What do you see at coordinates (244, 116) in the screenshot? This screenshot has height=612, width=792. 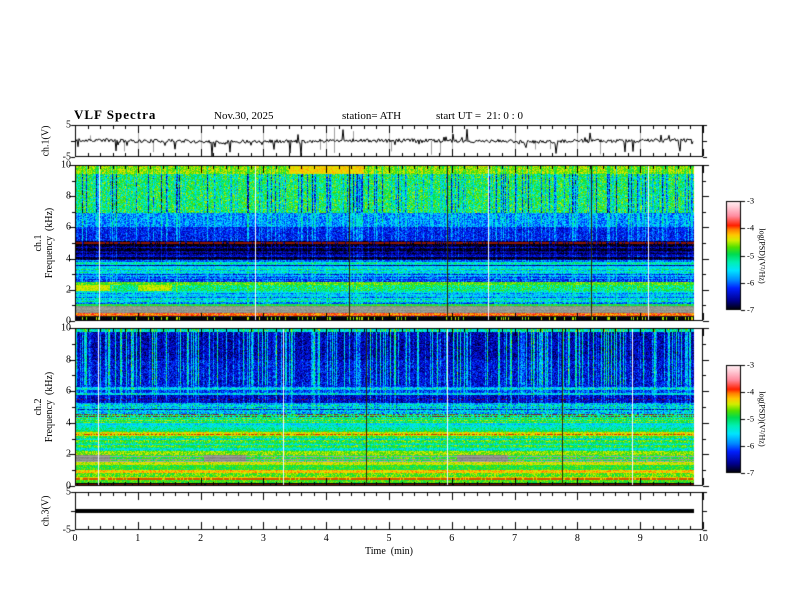 I see `plot-date: Nov.30, 2025` at bounding box center [244, 116].